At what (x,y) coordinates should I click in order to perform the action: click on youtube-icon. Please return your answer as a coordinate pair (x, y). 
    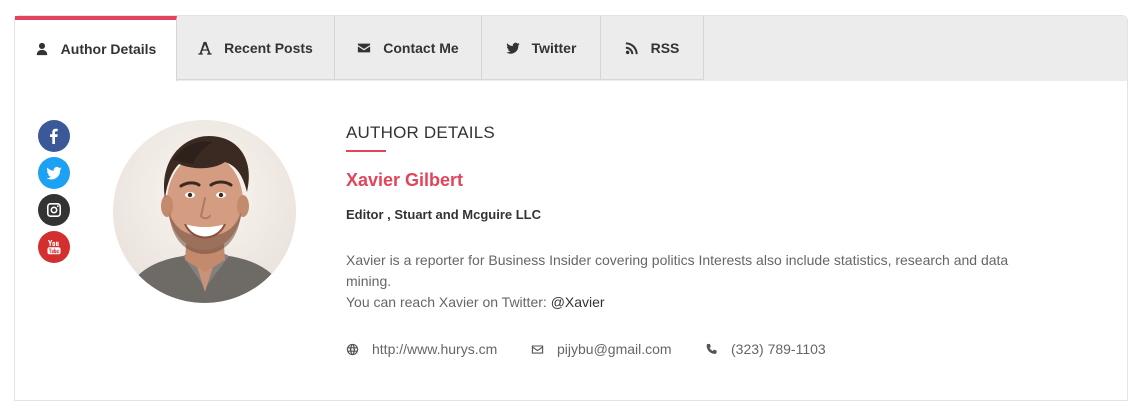
    Looking at the image, I should click on (54, 247).